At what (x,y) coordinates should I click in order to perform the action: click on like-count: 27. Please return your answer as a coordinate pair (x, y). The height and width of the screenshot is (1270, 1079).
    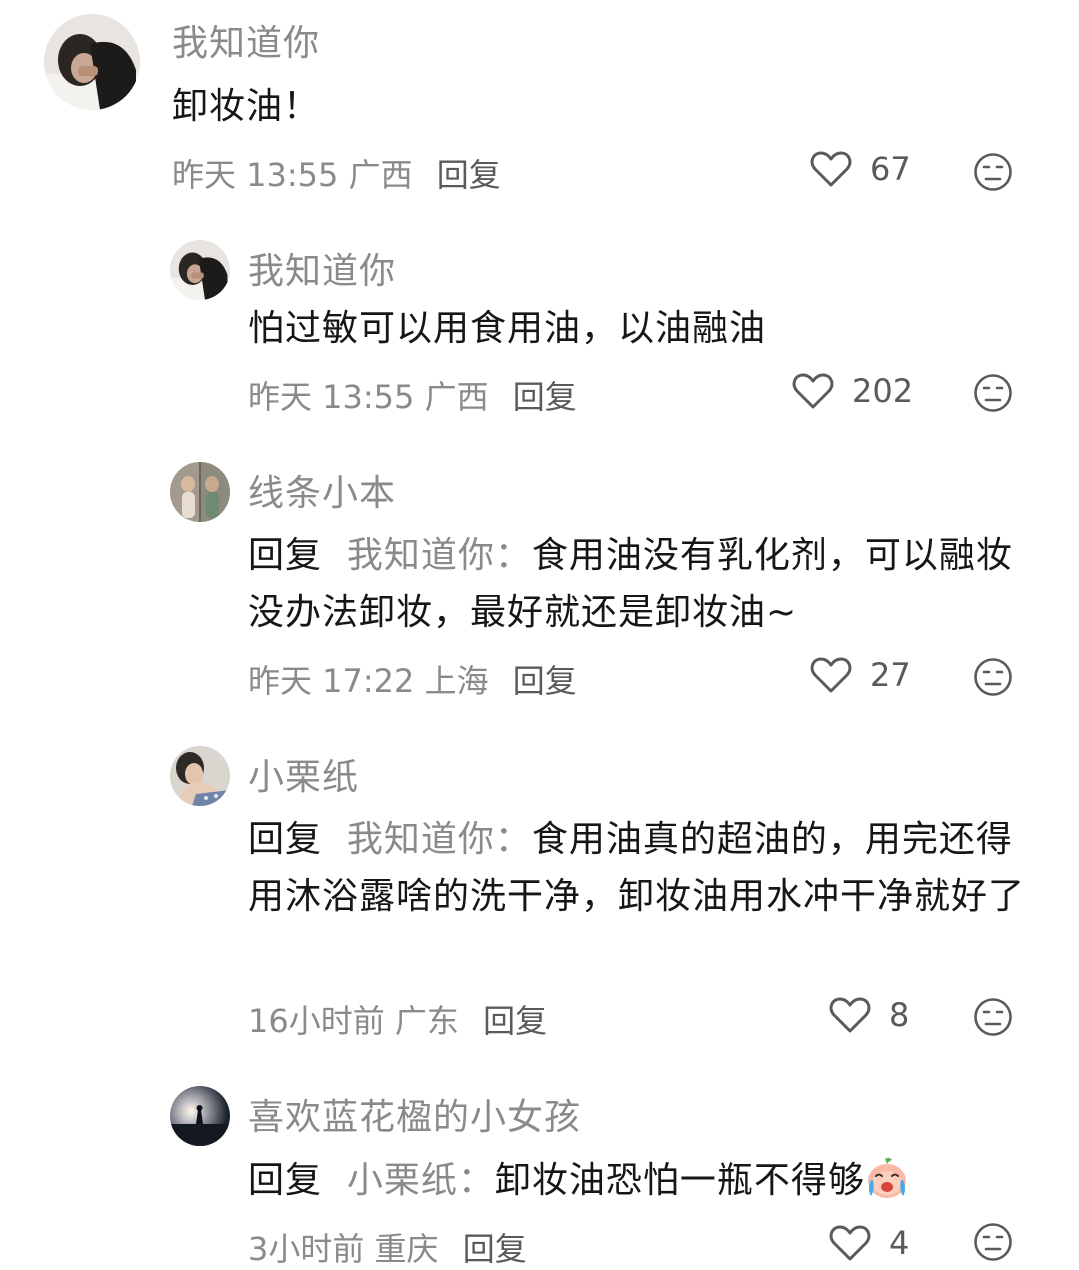
    Looking at the image, I should click on (890, 675).